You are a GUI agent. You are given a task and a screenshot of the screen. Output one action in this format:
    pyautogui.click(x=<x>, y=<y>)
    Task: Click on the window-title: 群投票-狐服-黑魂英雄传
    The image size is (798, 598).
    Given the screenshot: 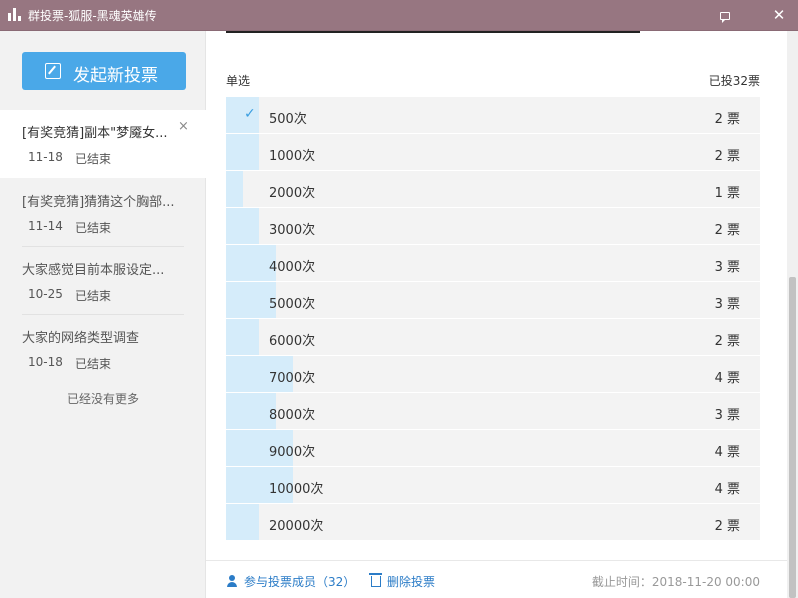 What is the action you would take?
    pyautogui.click(x=92, y=16)
    